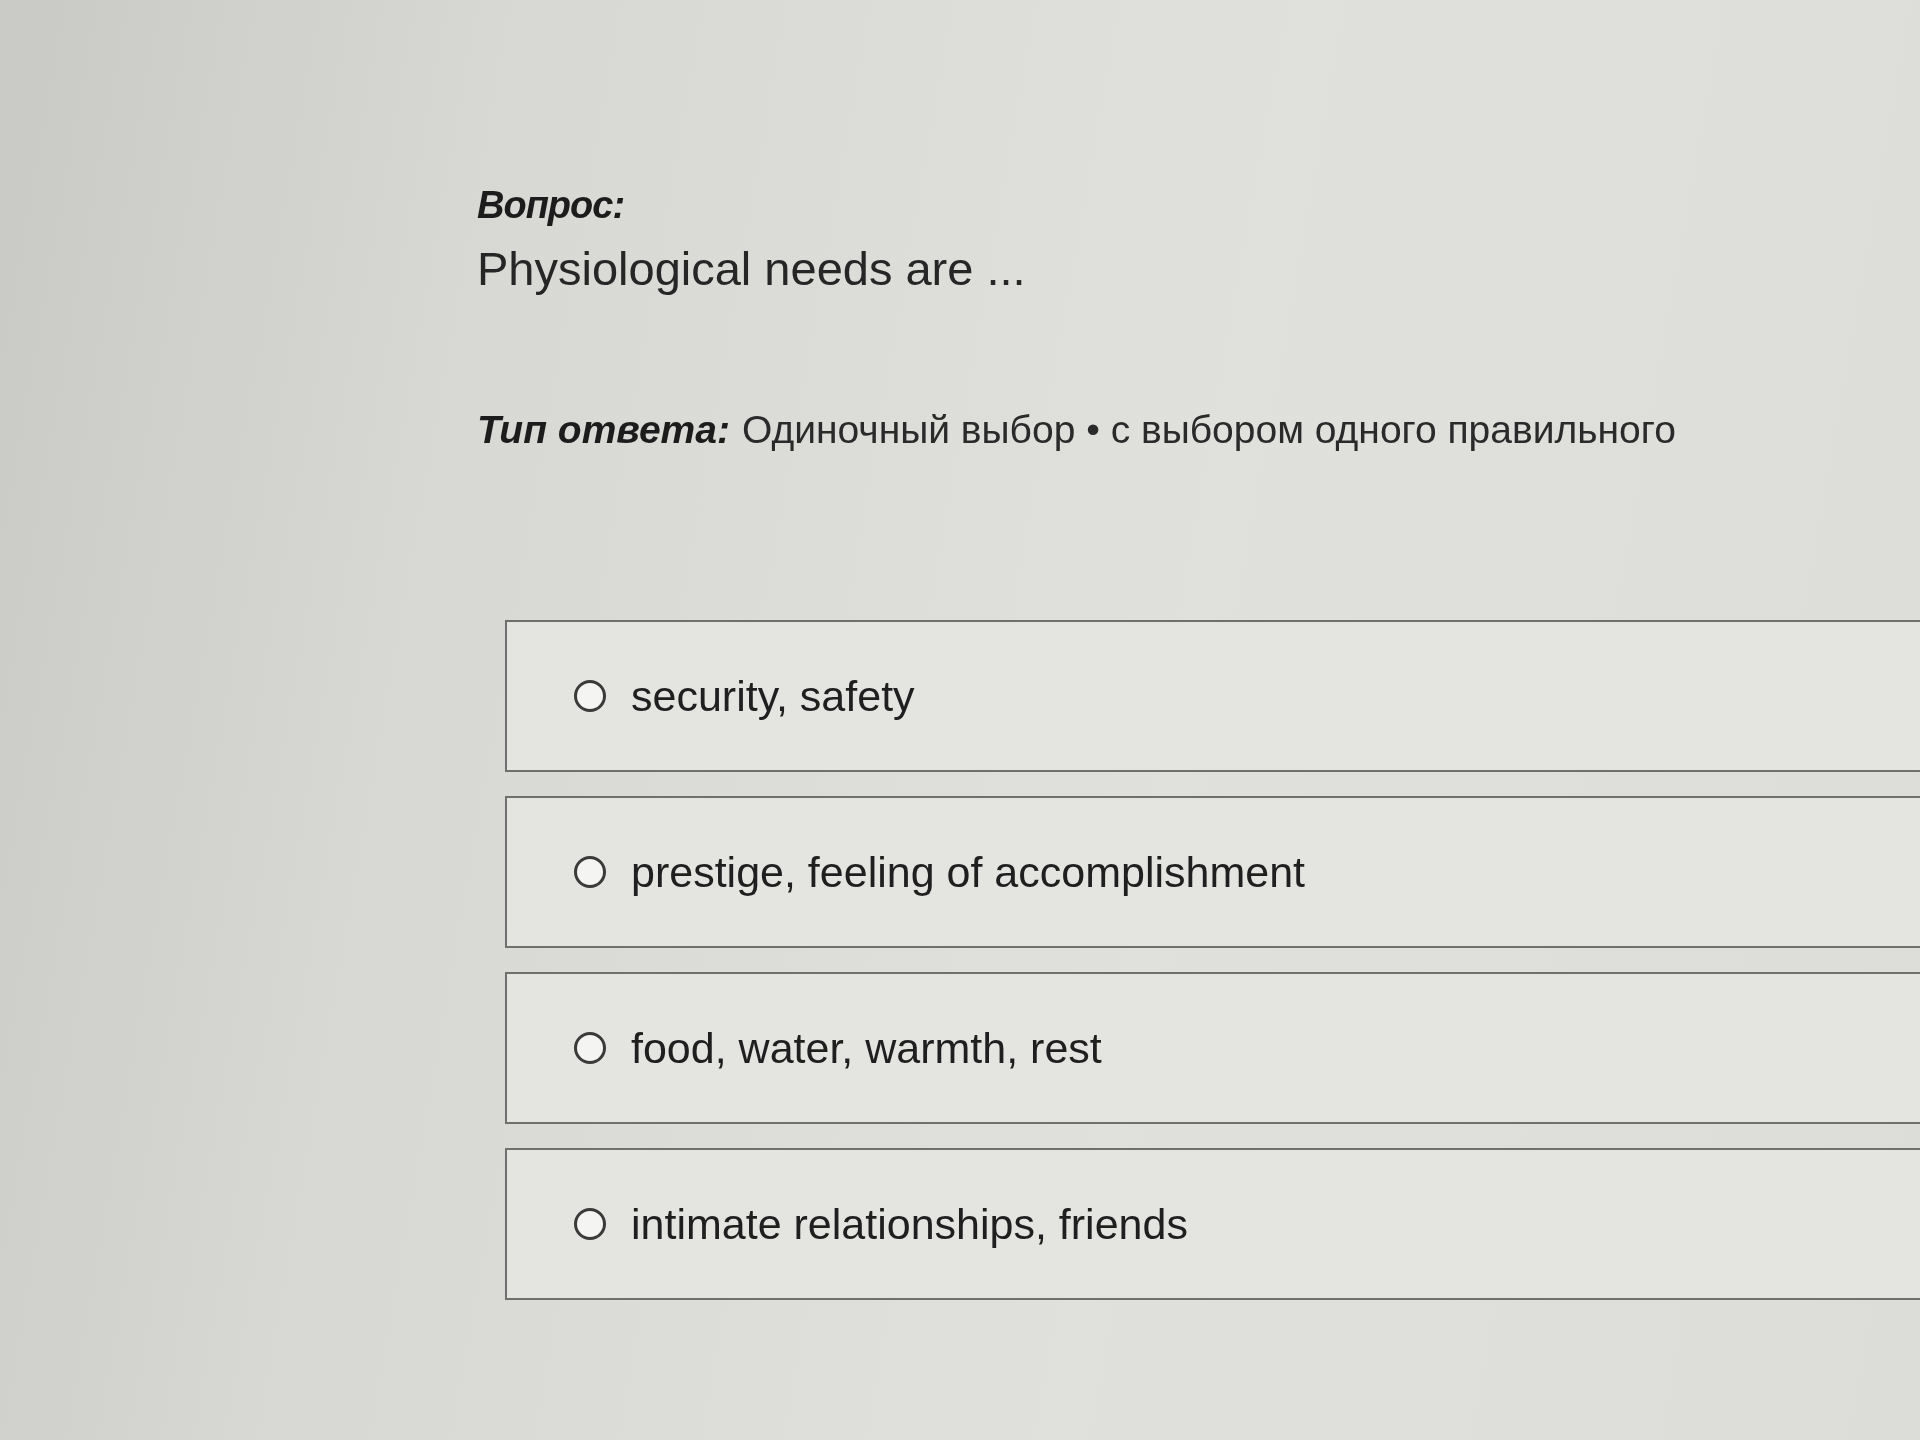 Image resolution: width=1920 pixels, height=1440 pixels. I want to click on answer-option: intimate relationships, friends, so click(1212, 1224).